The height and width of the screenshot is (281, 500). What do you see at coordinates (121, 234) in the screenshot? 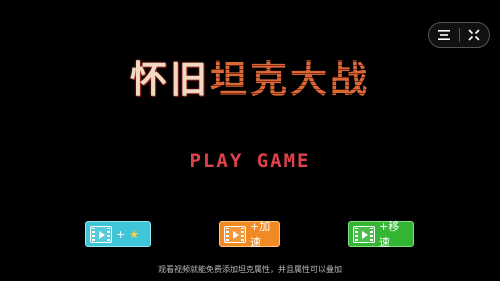
I see `bonus-label: +` at bounding box center [121, 234].